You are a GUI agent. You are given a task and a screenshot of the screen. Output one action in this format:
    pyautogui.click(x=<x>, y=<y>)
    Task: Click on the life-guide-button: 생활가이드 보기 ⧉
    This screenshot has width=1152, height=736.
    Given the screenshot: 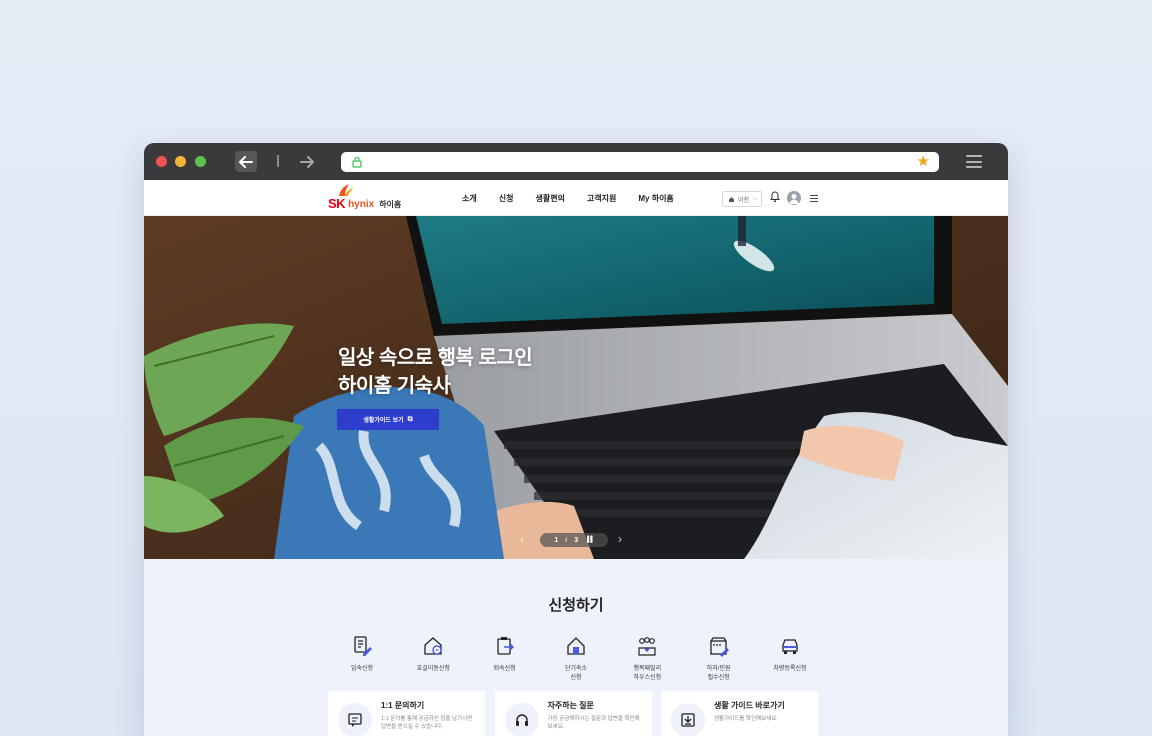 What is the action you would take?
    pyautogui.click(x=388, y=419)
    